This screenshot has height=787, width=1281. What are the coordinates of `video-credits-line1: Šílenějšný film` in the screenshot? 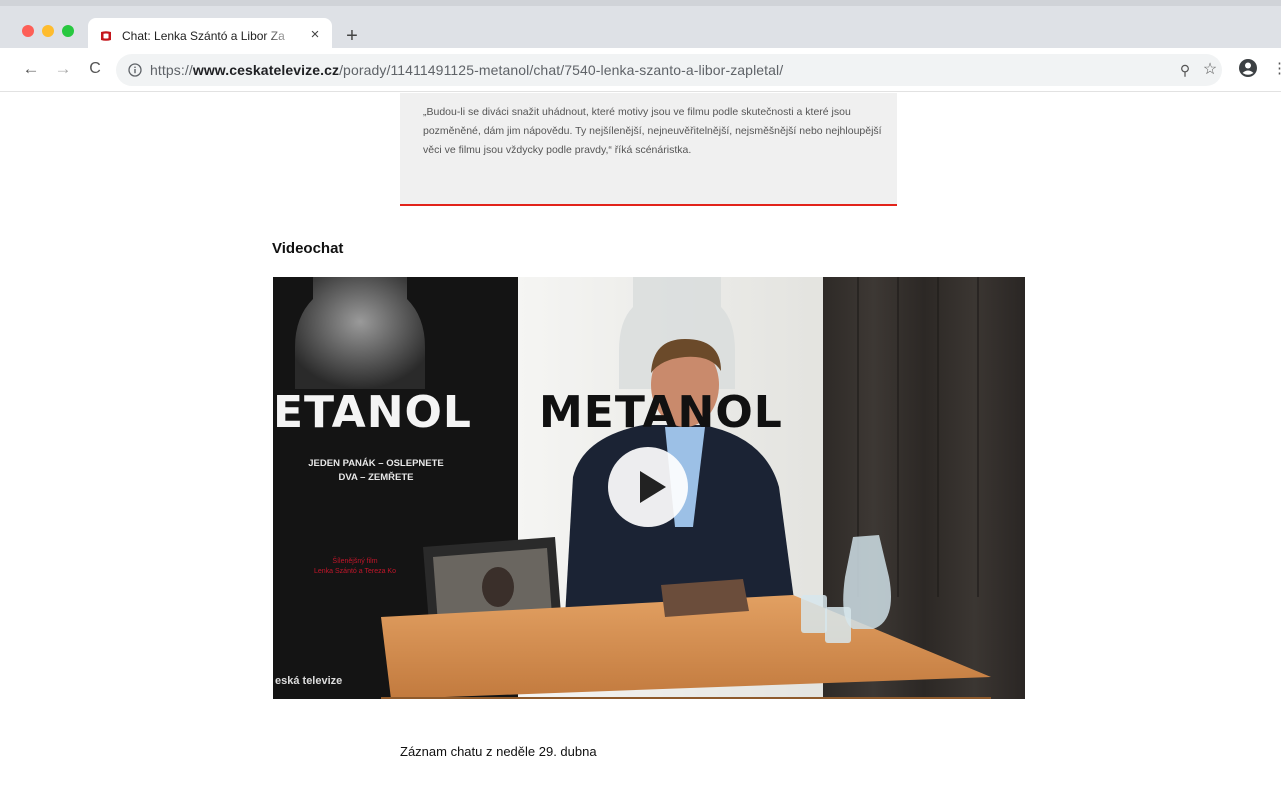 It's located at (355, 561).